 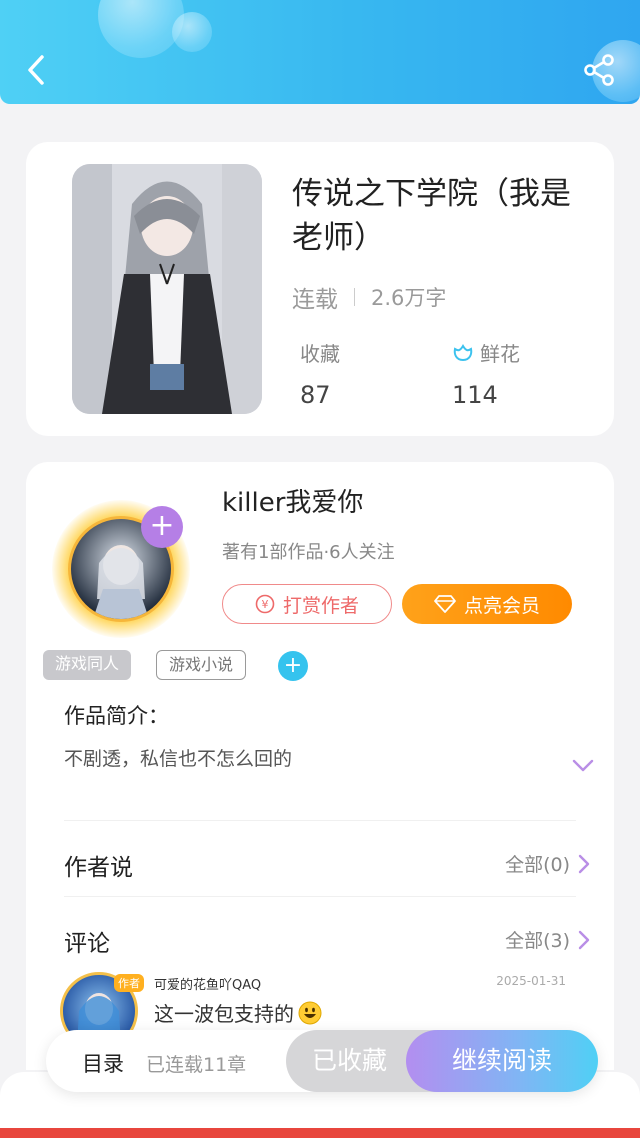 What do you see at coordinates (320, 605) in the screenshot?
I see `reward-label: 打赏作者` at bounding box center [320, 605].